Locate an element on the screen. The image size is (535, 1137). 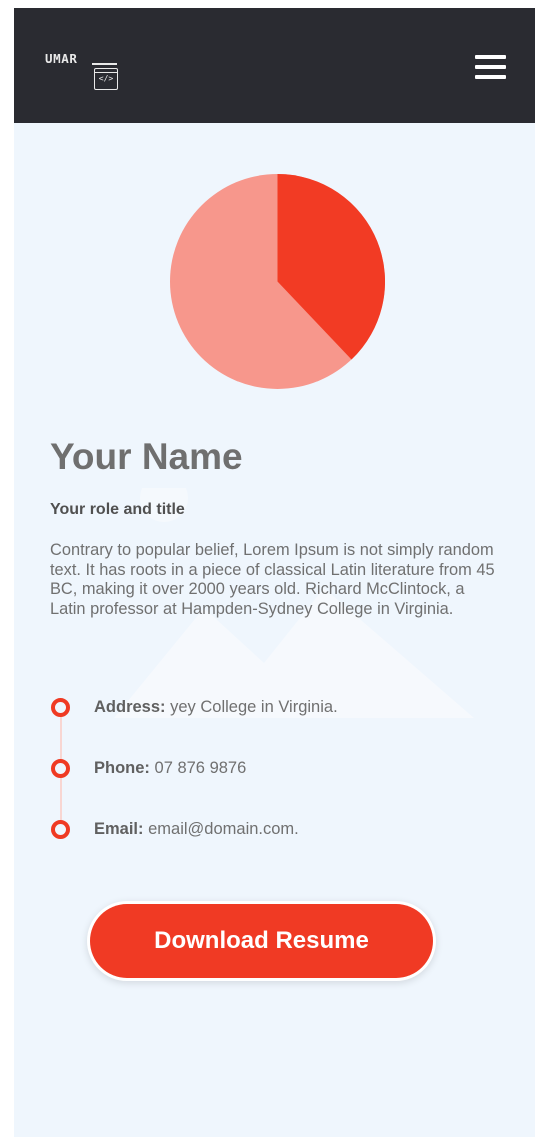
code-window-icon: </> is located at coordinates (106, 79).